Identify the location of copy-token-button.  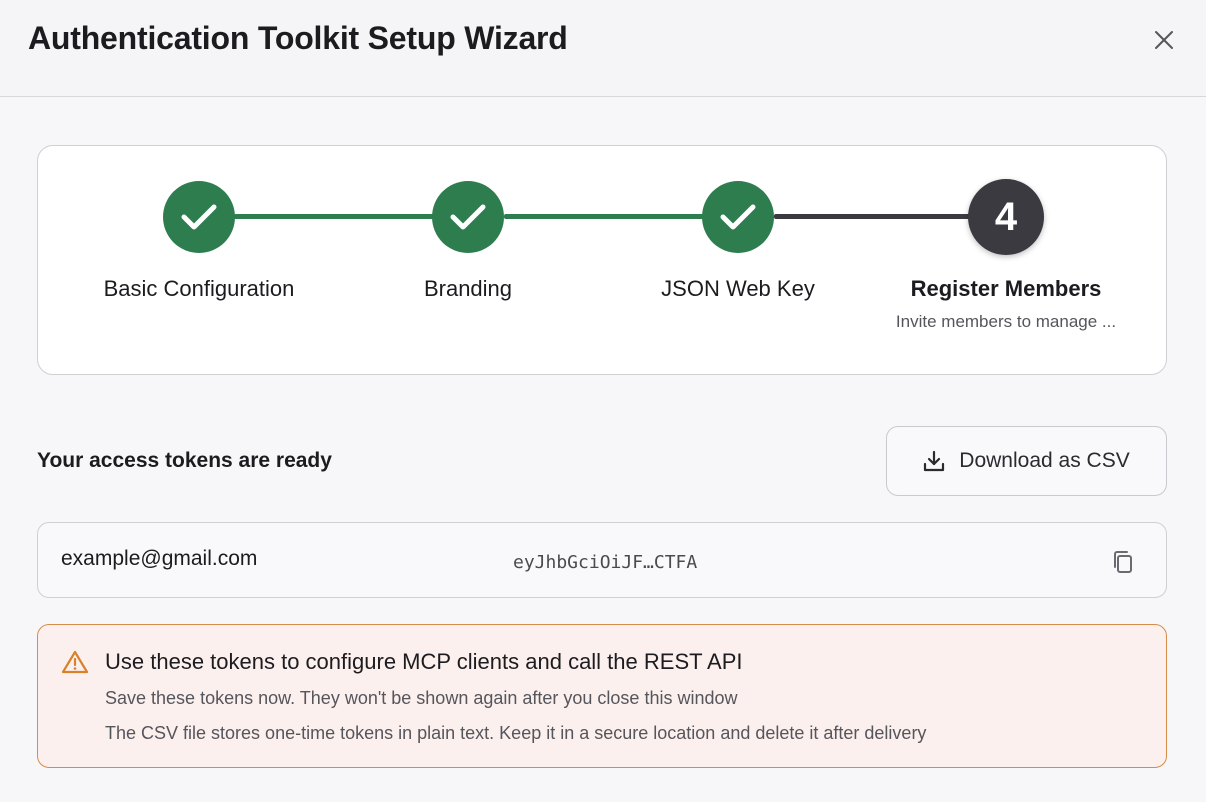
(1123, 562).